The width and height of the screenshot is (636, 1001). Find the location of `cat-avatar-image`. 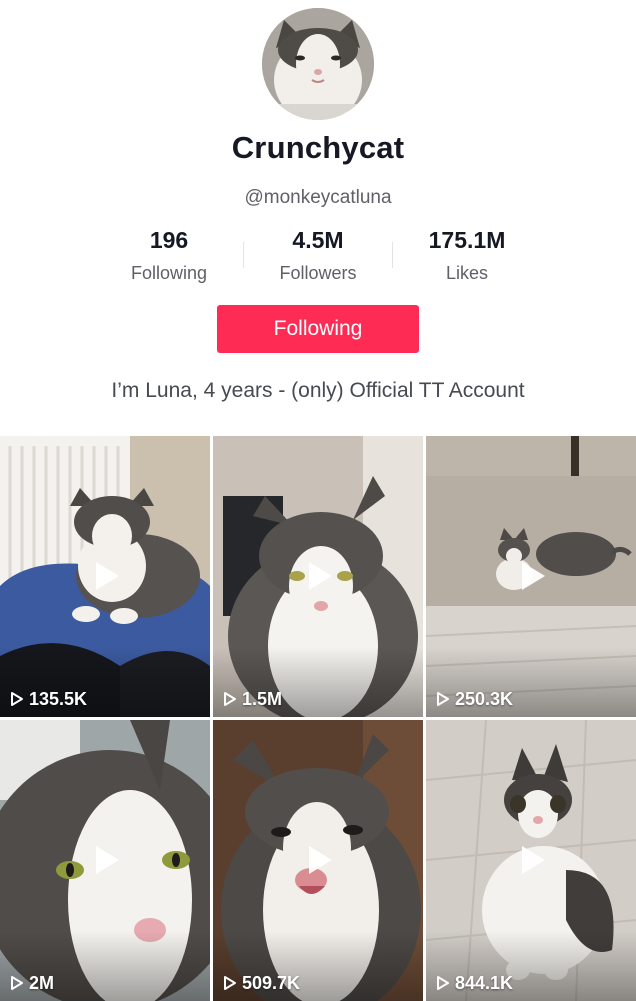

cat-avatar-image is located at coordinates (318, 64).